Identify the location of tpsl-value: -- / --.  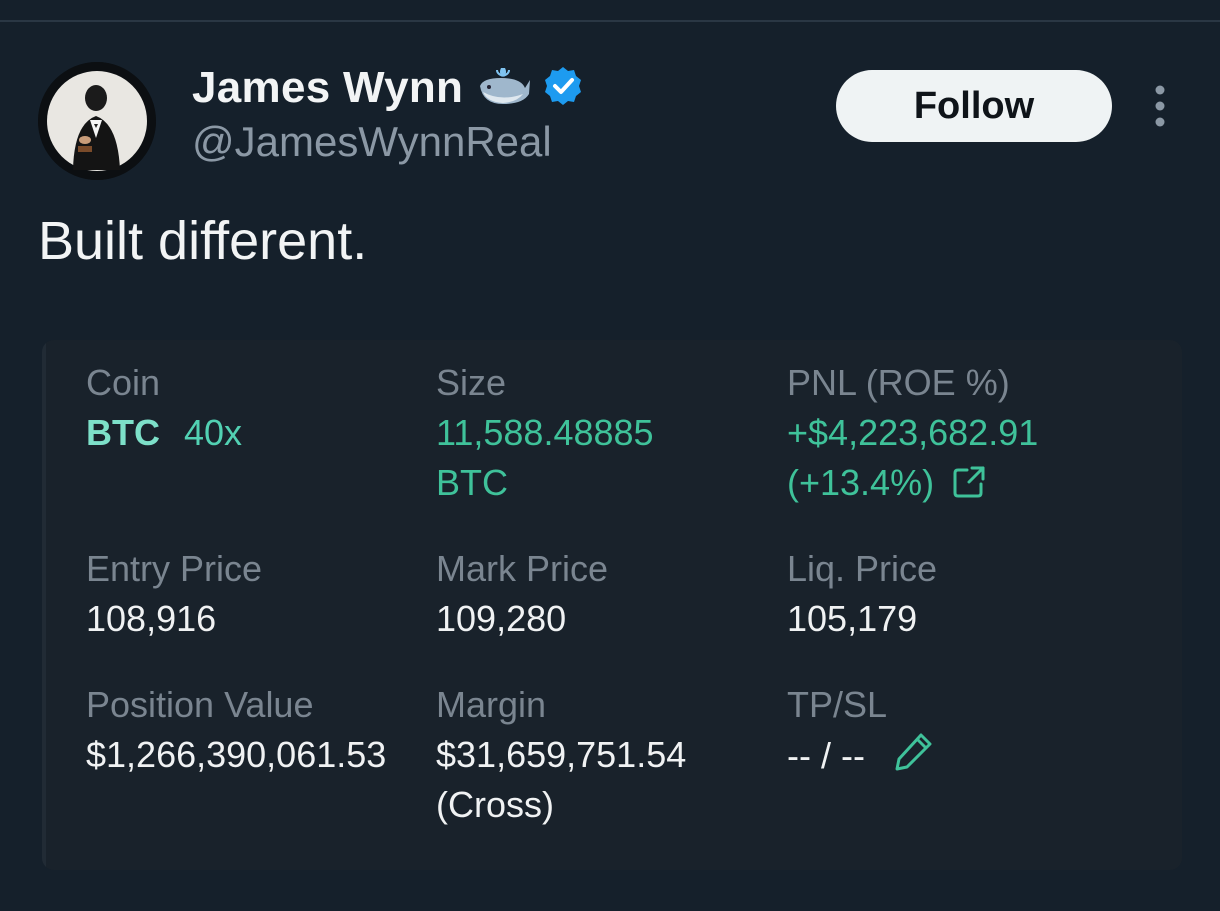
(826, 755).